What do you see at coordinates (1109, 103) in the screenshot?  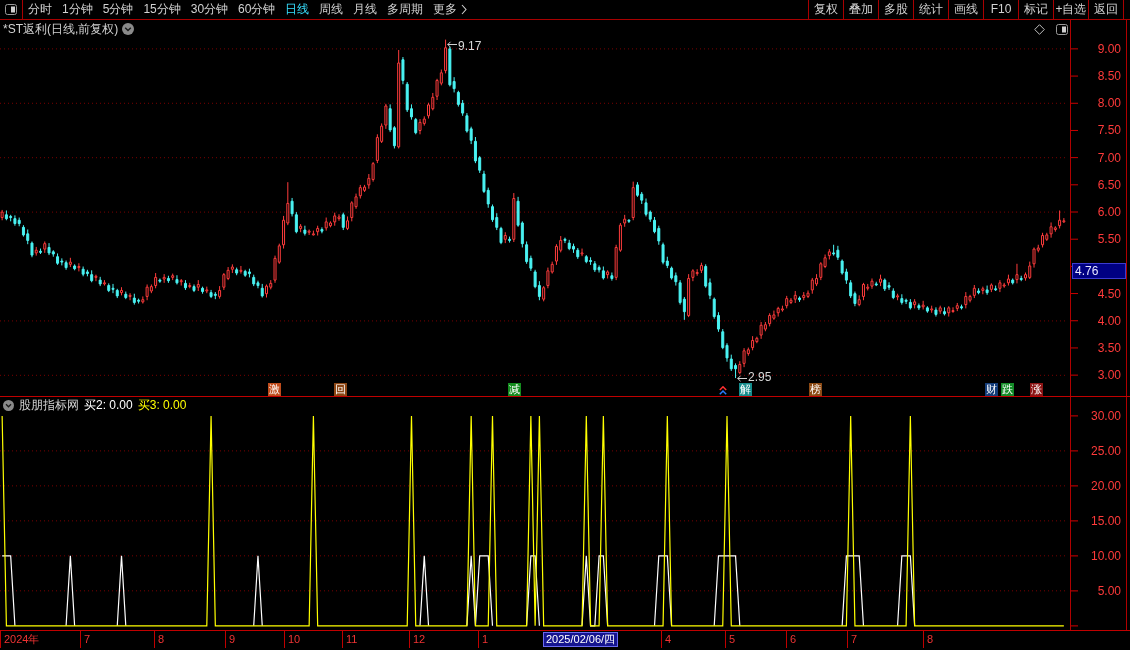 I see `price-axis-label: 8.00` at bounding box center [1109, 103].